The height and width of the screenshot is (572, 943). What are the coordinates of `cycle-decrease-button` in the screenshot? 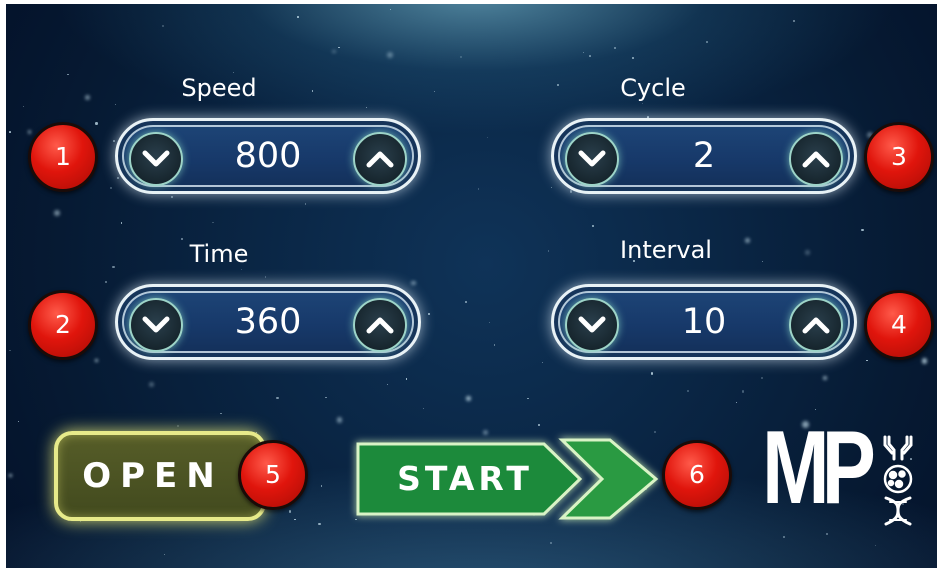 It's located at (592, 159).